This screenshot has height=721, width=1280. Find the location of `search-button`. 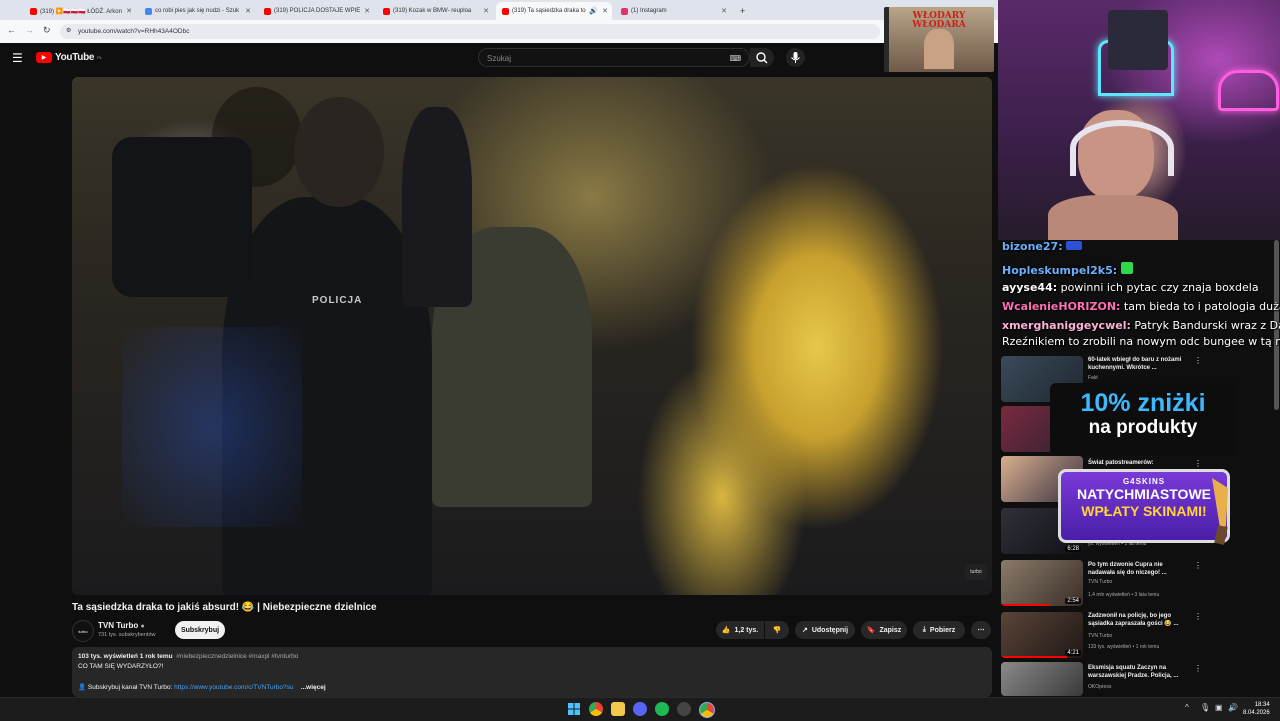

search-button is located at coordinates (762, 57).